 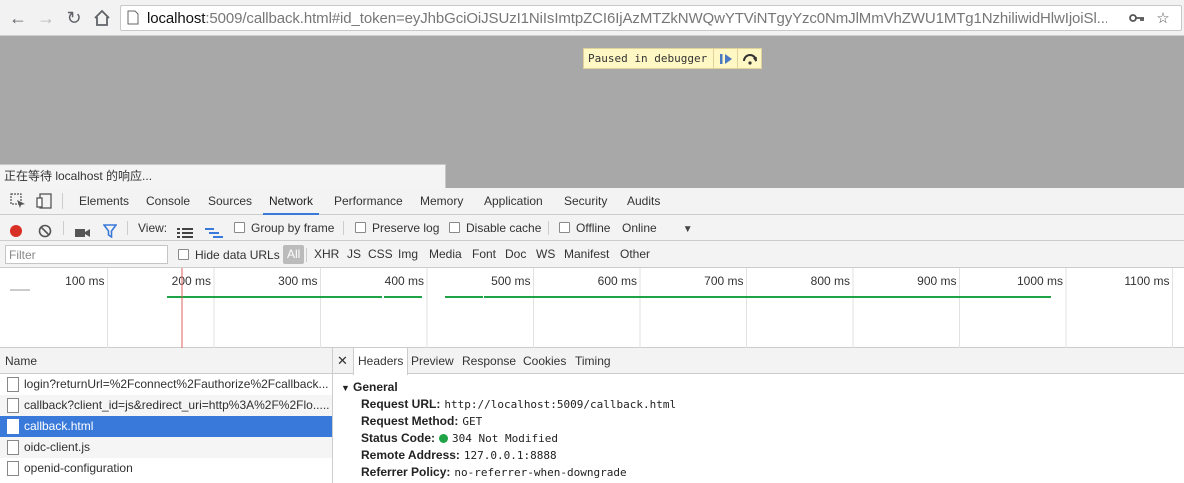 I want to click on request-row: oidc-client.js, so click(x=166, y=447).